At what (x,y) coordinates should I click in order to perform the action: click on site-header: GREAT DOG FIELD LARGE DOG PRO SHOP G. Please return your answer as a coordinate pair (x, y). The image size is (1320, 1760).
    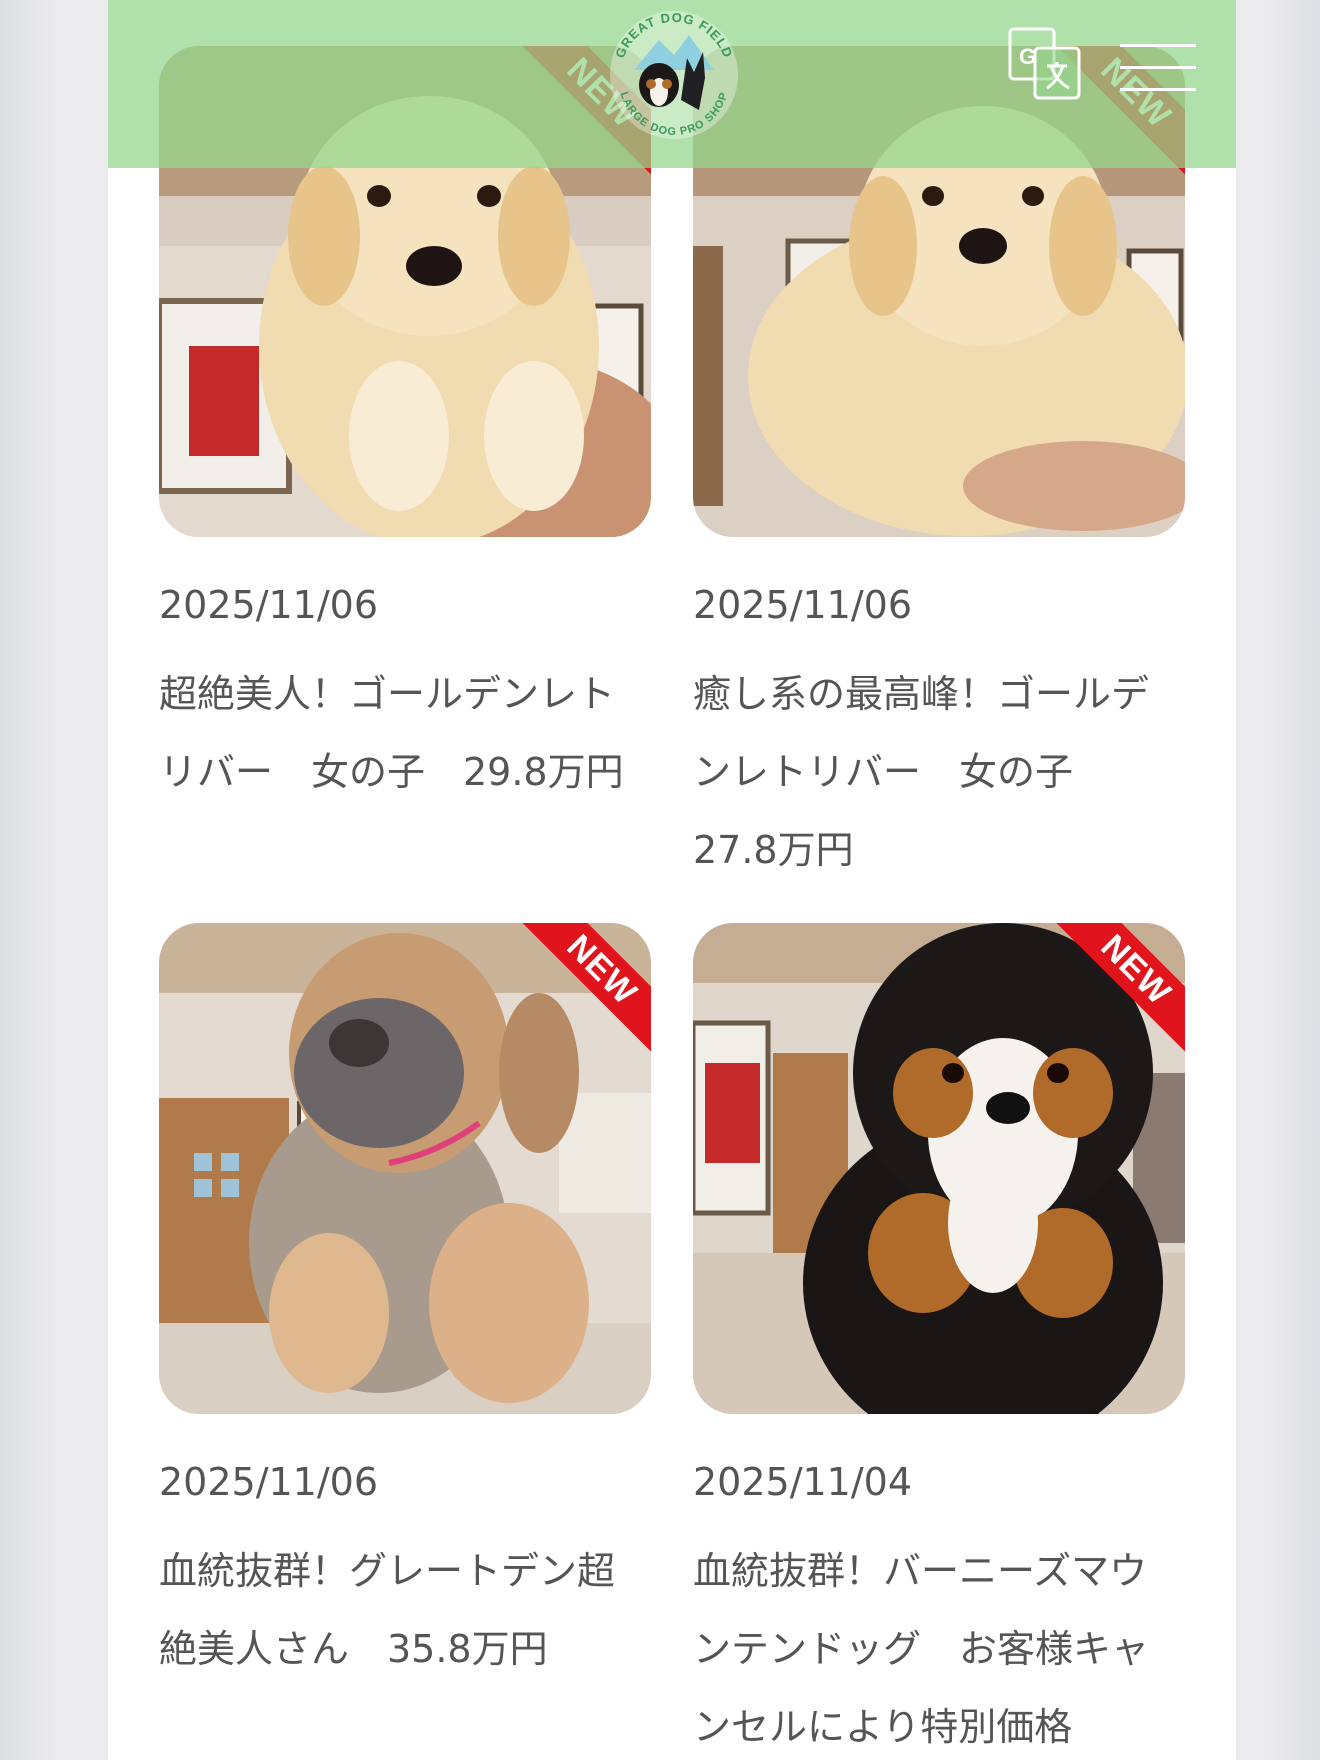
    Looking at the image, I should click on (672, 84).